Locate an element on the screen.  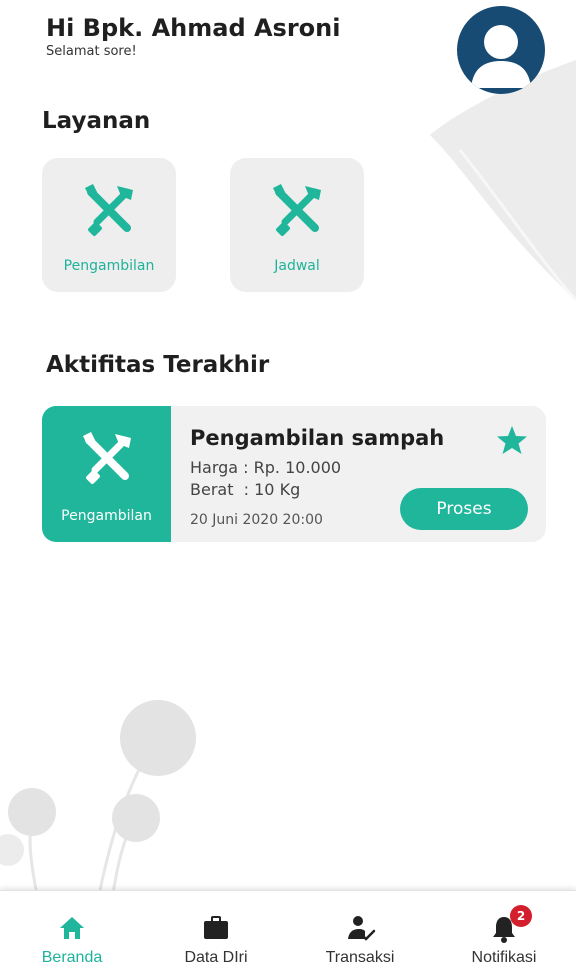
service-jadwal: Jadwal is located at coordinates (297, 225).